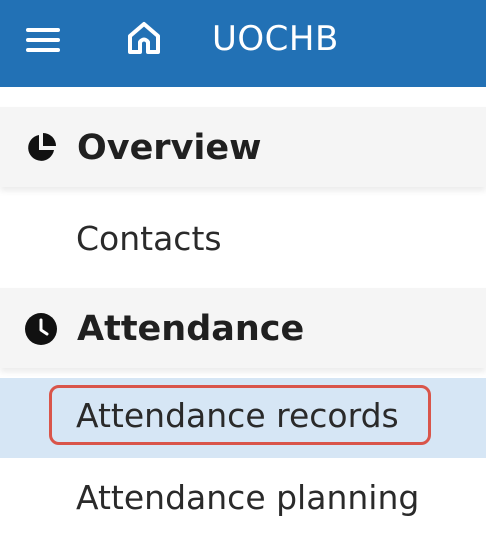 This screenshot has width=486, height=535. What do you see at coordinates (248, 497) in the screenshot?
I see `nav-item-label: Attendance planning` at bounding box center [248, 497].